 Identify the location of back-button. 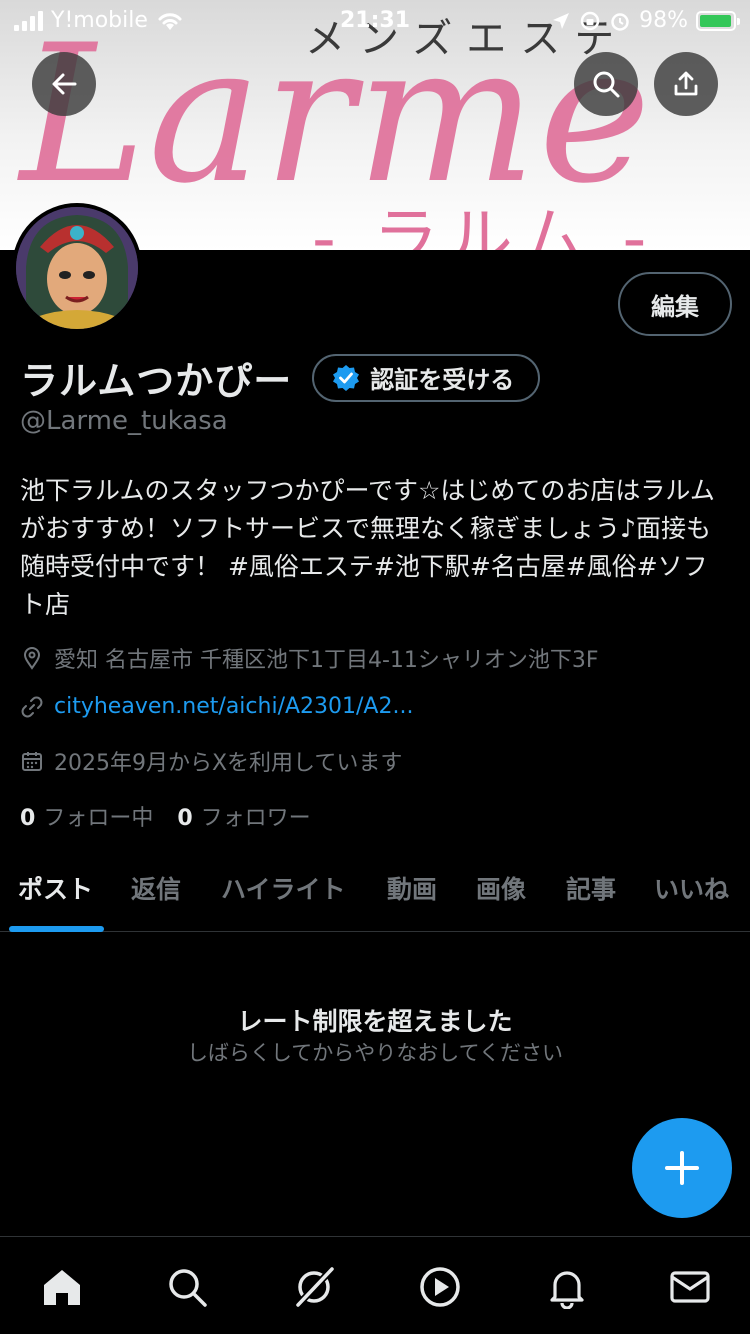
(64, 84).